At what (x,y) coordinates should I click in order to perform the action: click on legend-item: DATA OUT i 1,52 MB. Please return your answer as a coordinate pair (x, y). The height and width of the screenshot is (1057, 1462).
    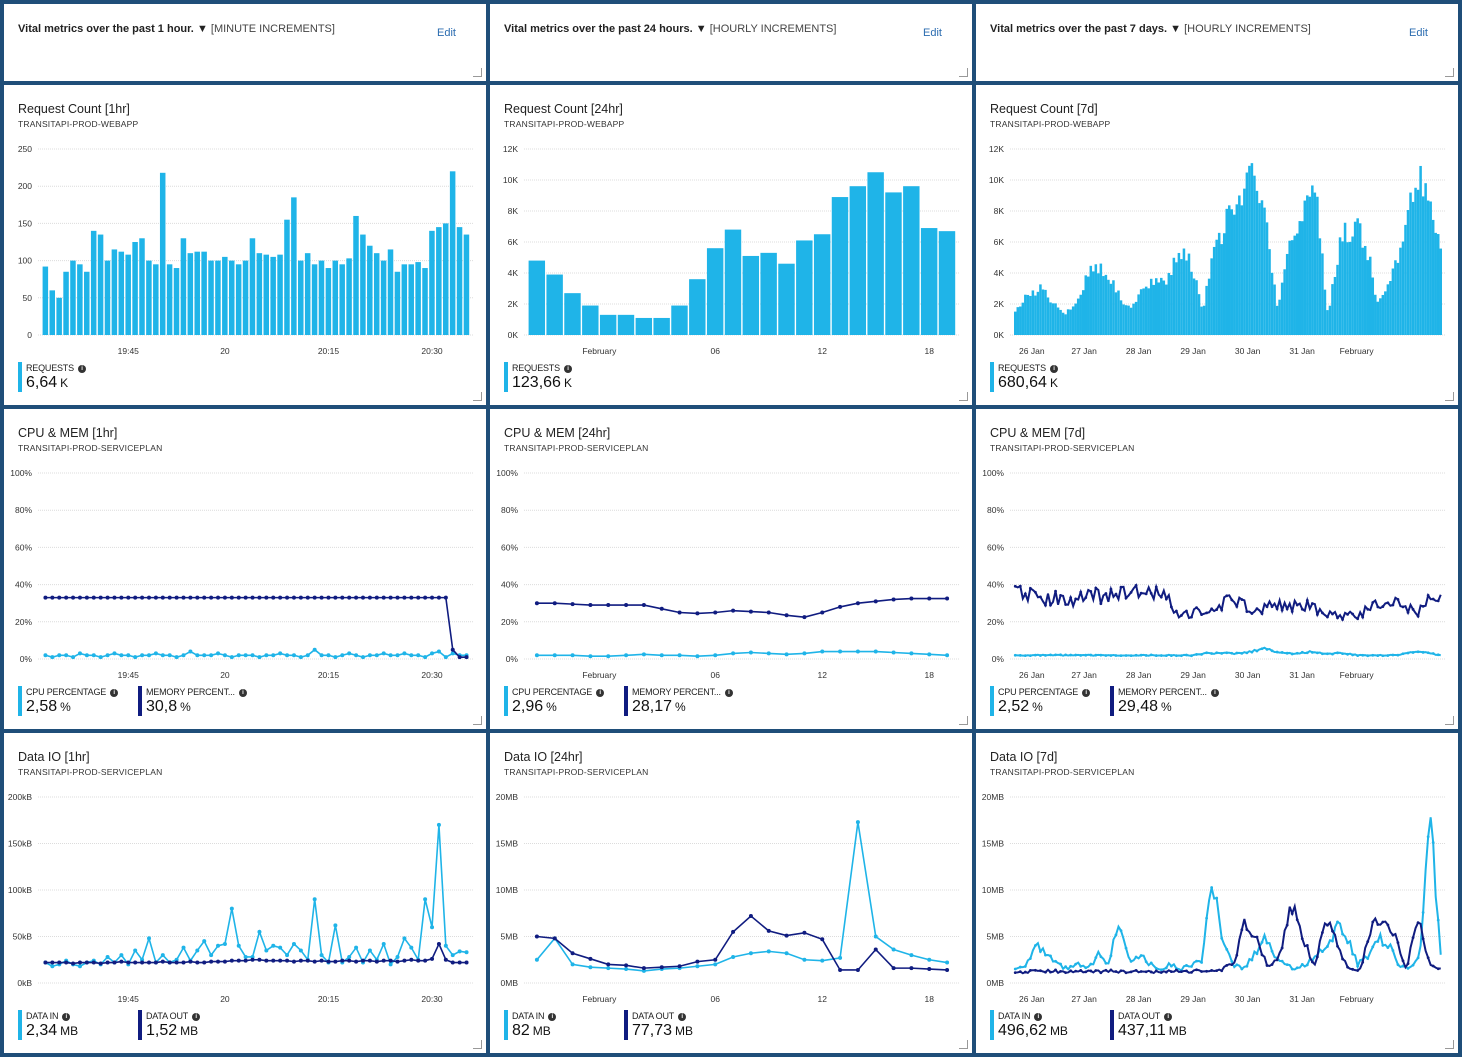
    Looking at the image, I should click on (197, 1025).